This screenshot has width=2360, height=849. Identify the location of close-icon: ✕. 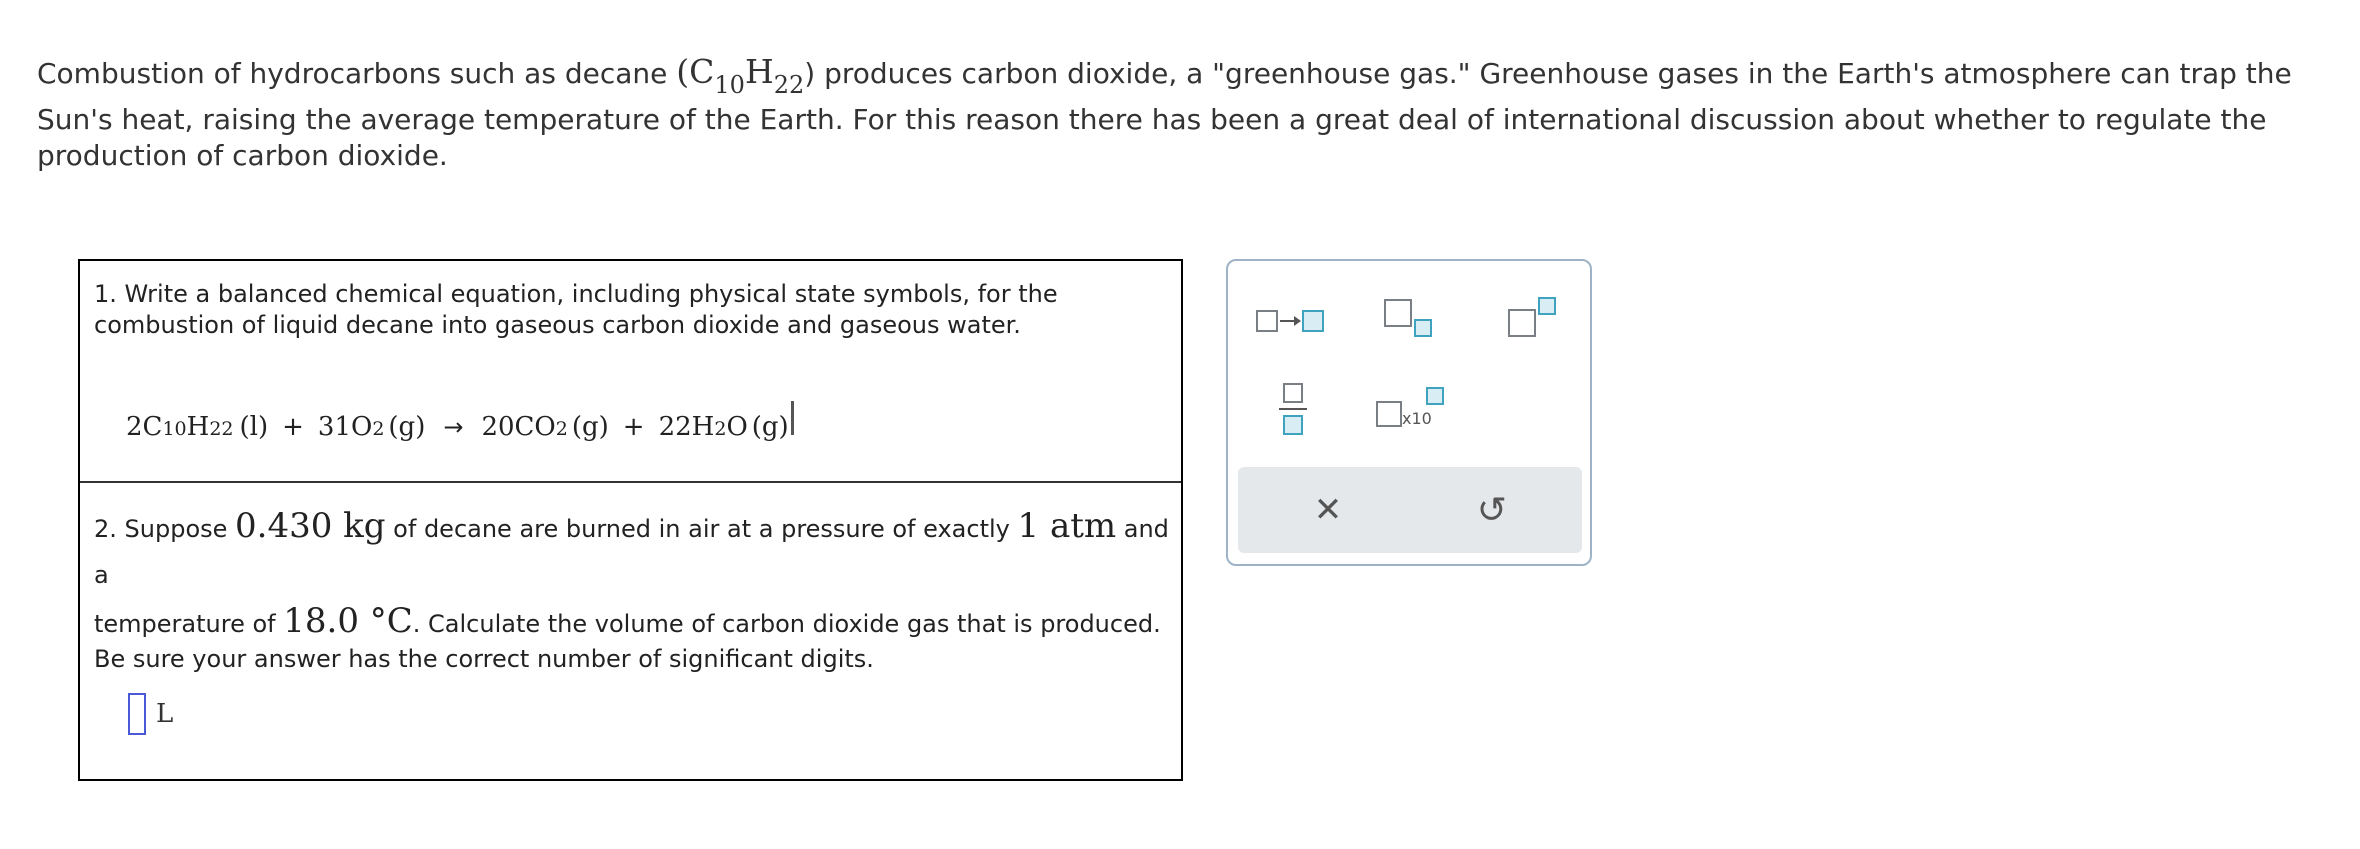
(1328, 510).